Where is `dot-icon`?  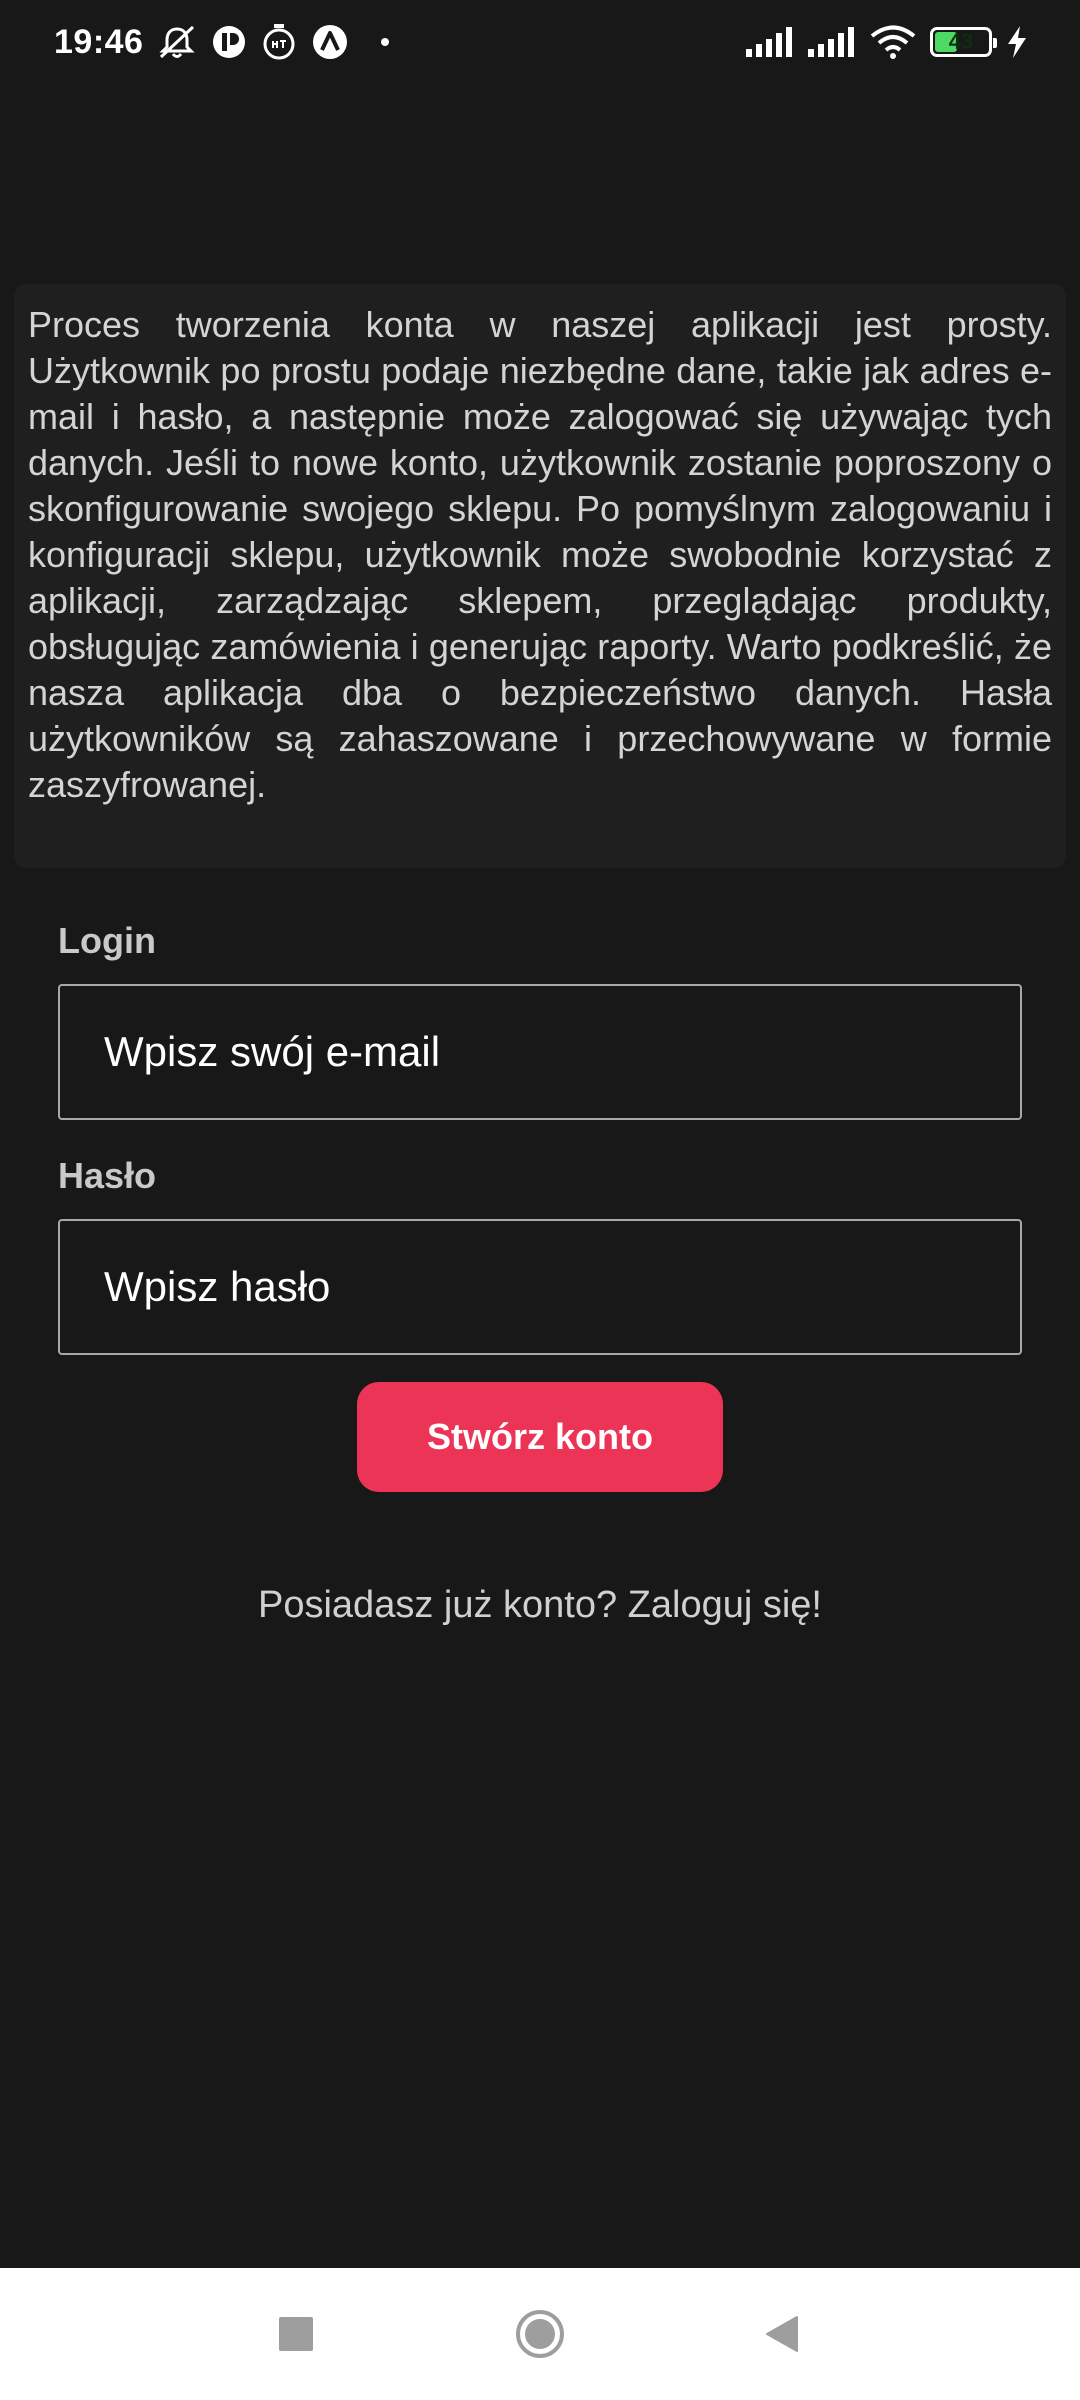 dot-icon is located at coordinates (385, 42).